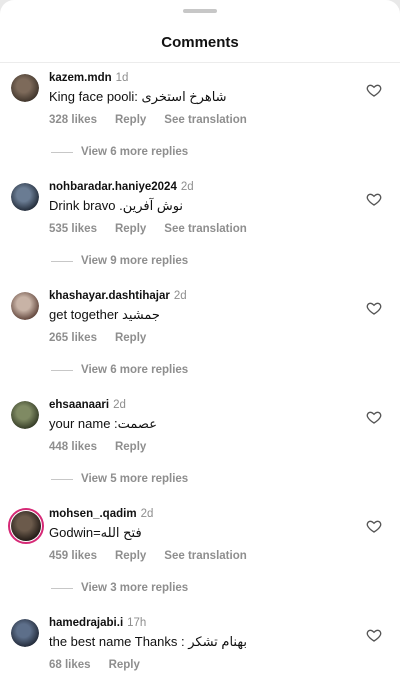  I want to click on comment-meta: nohbaradar.haniye2024 2d, so click(121, 187).